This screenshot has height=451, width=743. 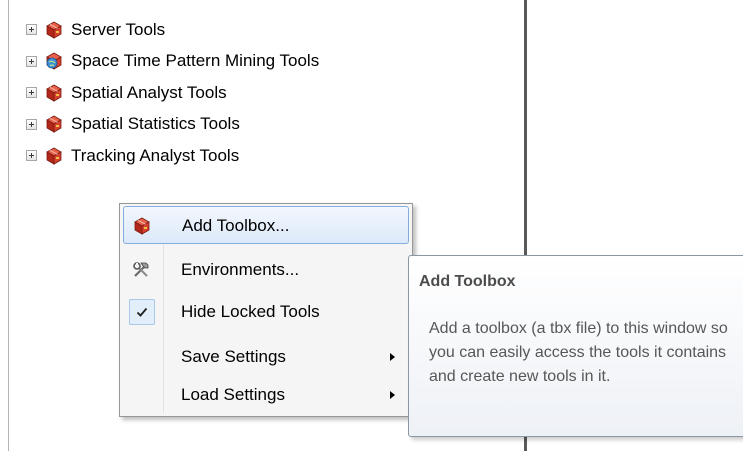 I want to click on tree-item-space-time-pattern-mining-tools: Space Time Pattern Mining Tools, so click(x=172, y=62).